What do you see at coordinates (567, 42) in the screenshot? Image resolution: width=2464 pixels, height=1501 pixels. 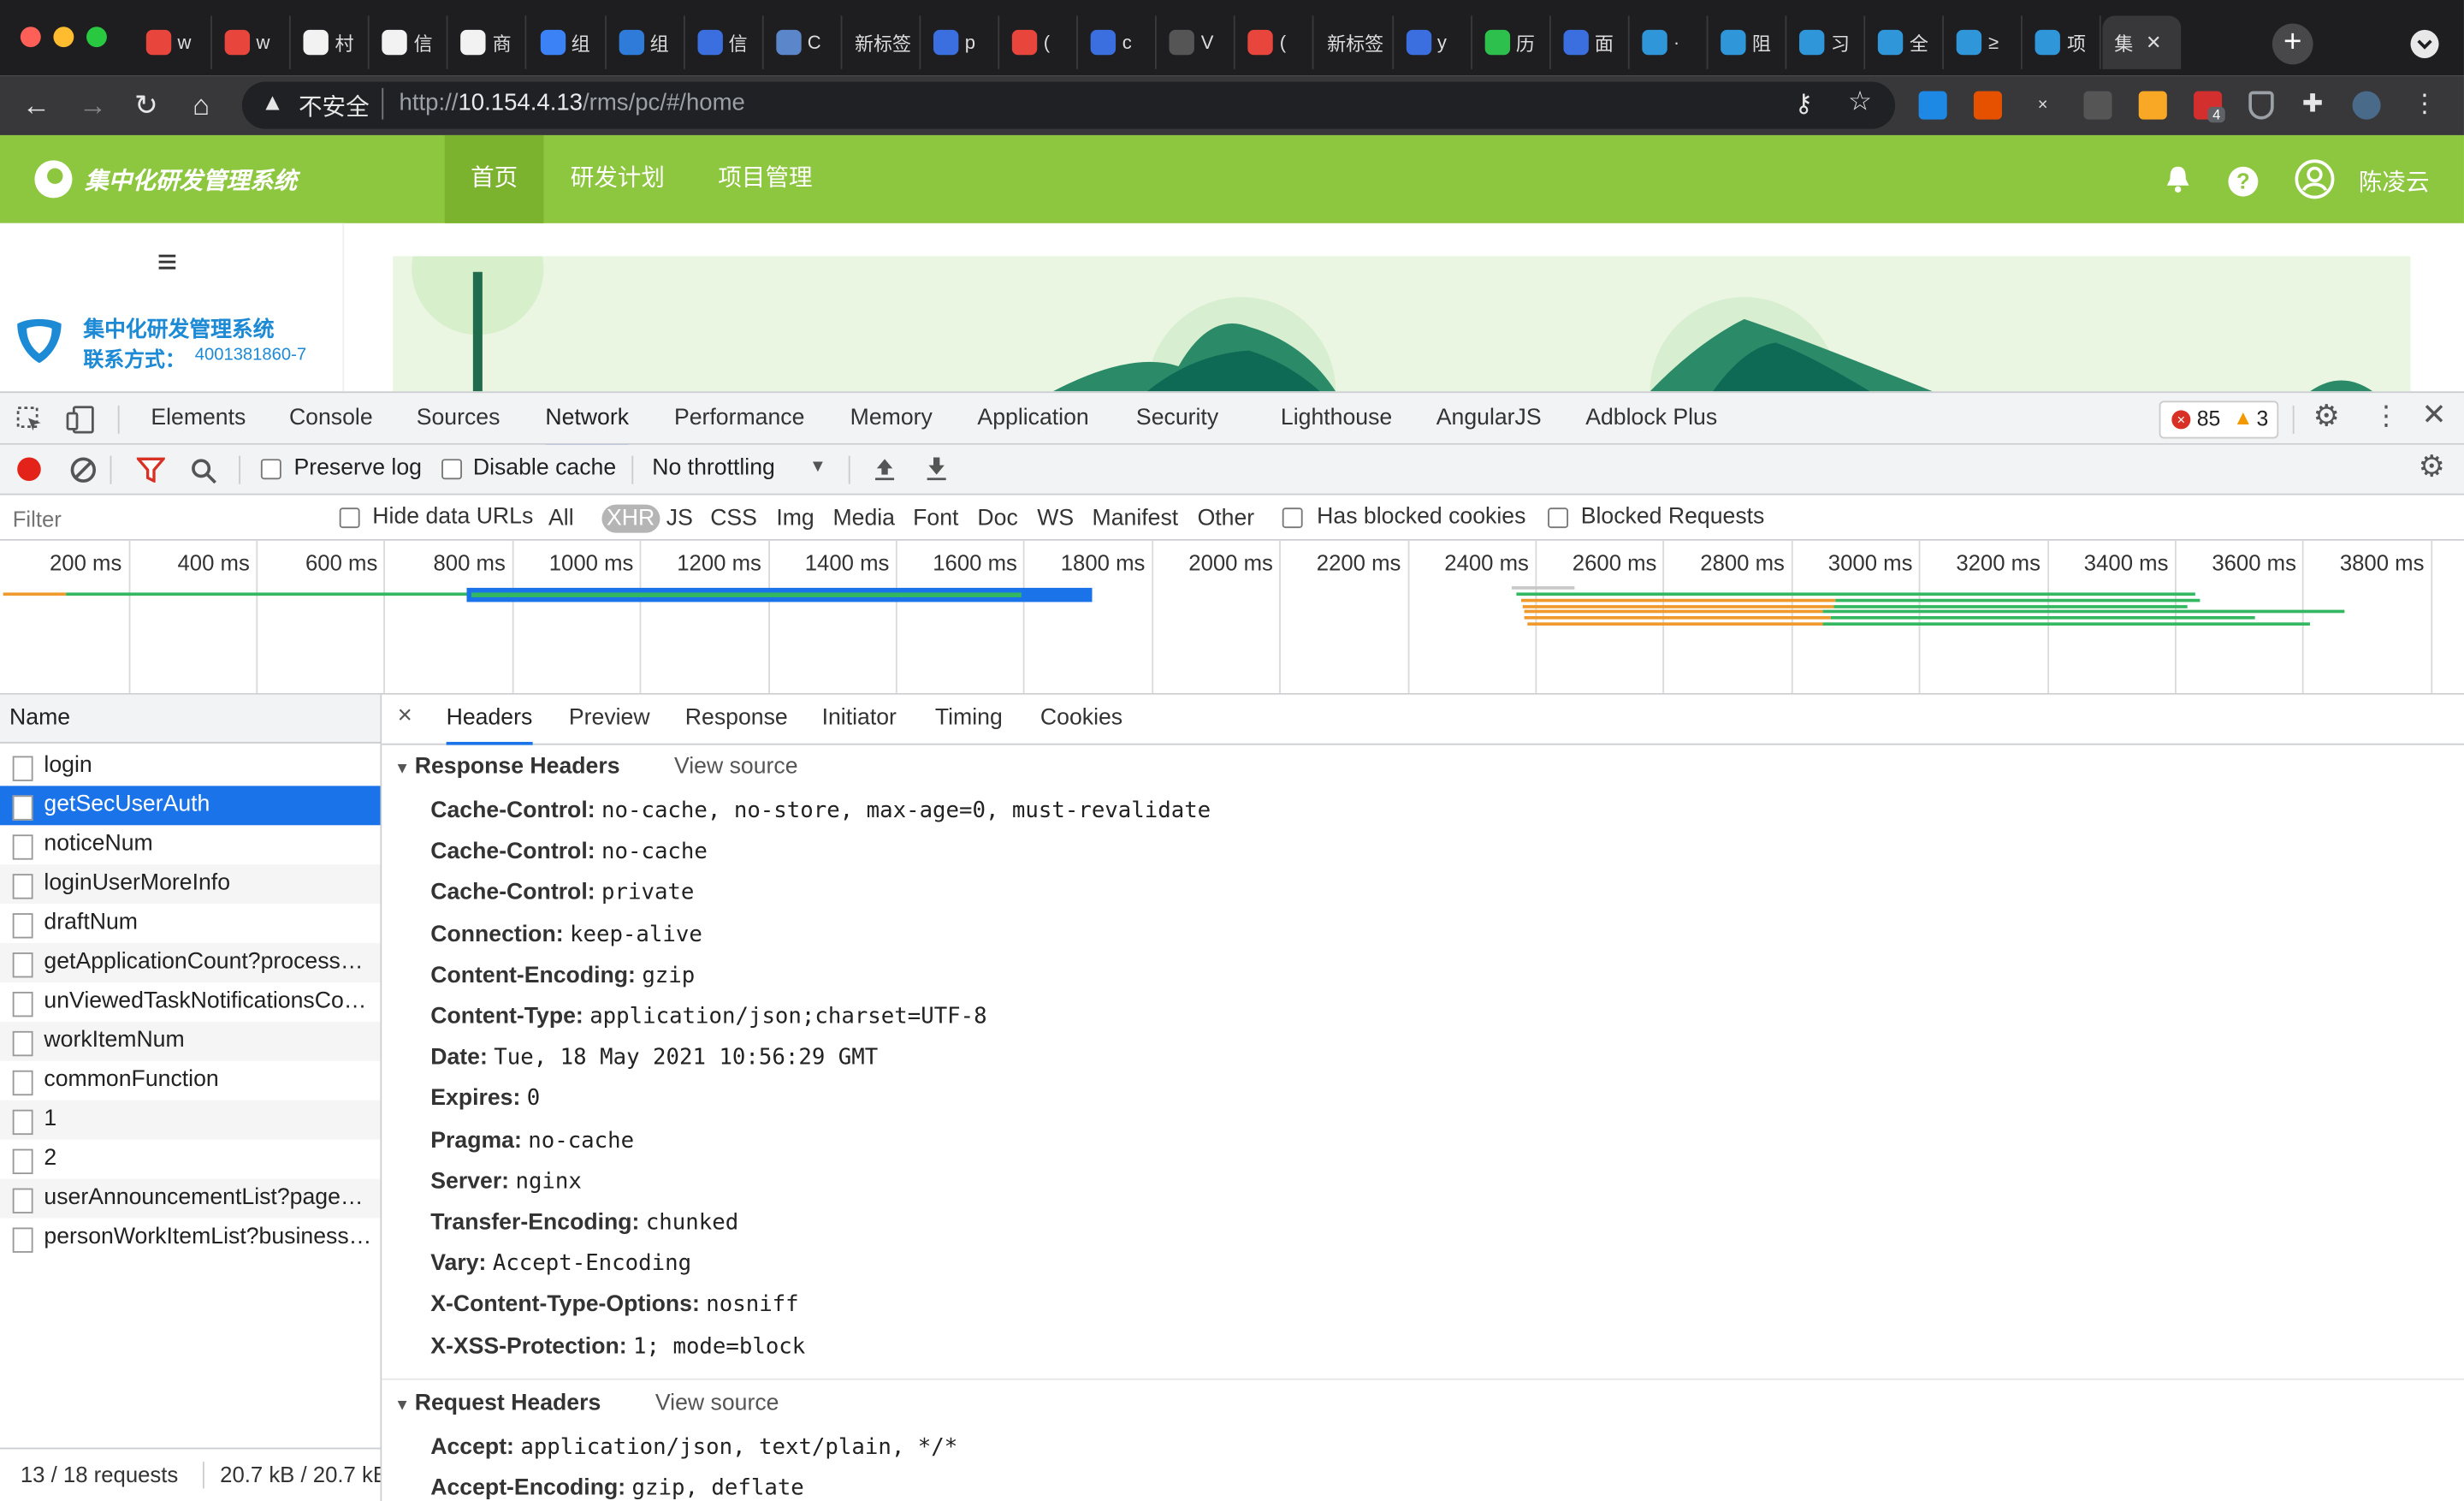 I see `browser-tab: 组` at bounding box center [567, 42].